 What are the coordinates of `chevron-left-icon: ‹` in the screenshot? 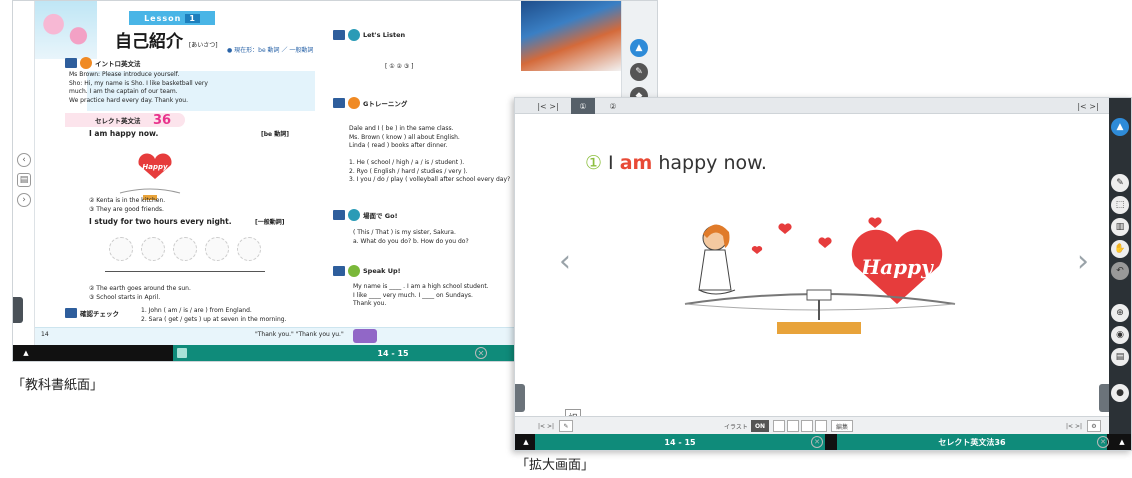 It's located at (24, 160).